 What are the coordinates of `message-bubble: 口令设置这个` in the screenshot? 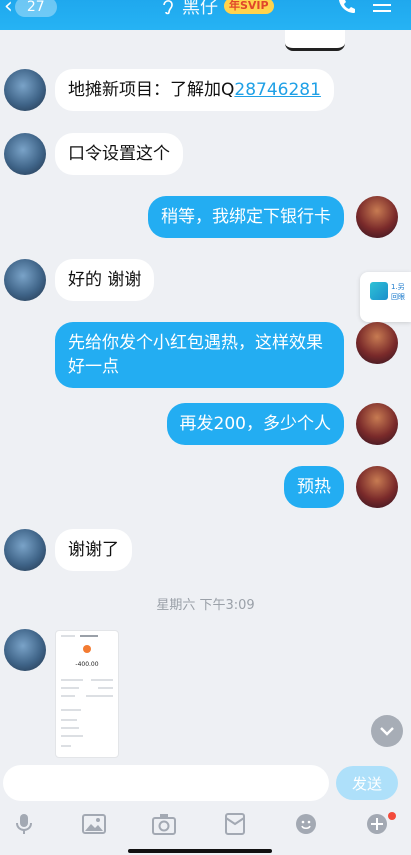 It's located at (119, 154).